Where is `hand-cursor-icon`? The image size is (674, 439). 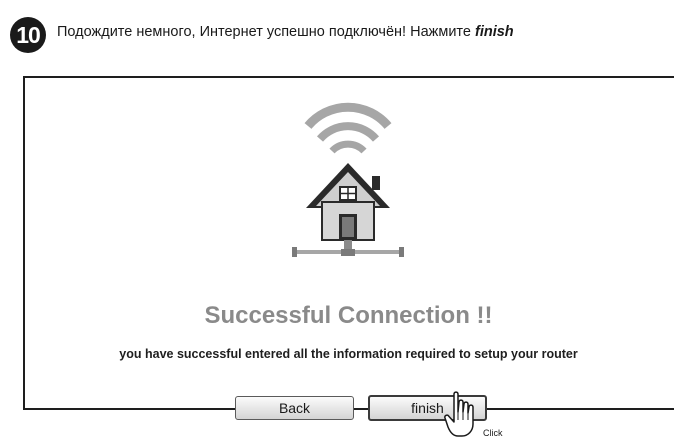 hand-cursor-icon is located at coordinates (459, 414).